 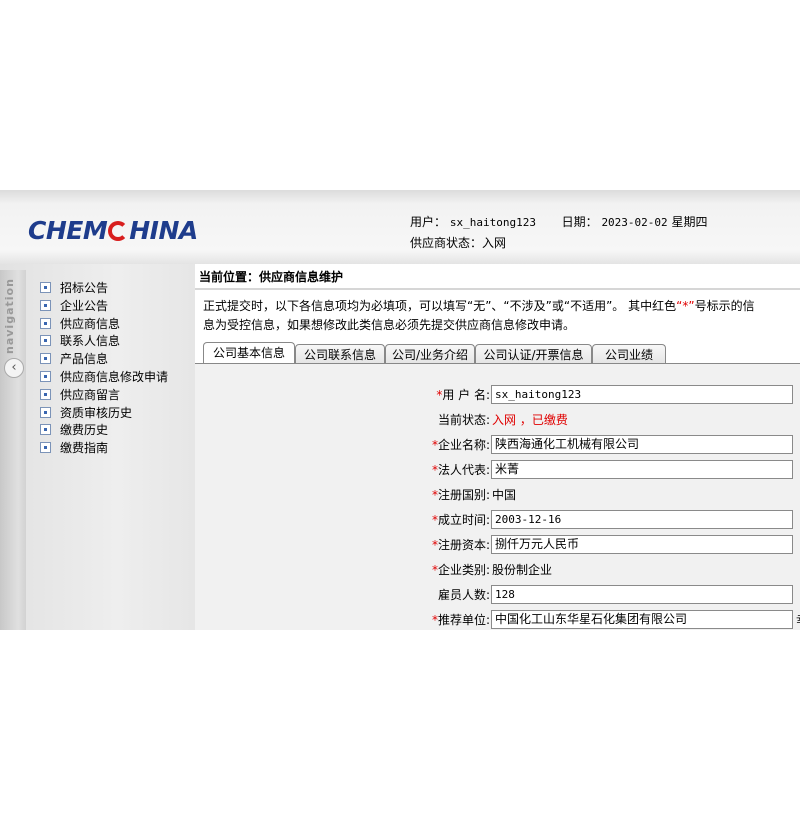 What do you see at coordinates (642, 444) in the screenshot?
I see `company-name-field: 陕西海通化工机械有限公司` at bounding box center [642, 444].